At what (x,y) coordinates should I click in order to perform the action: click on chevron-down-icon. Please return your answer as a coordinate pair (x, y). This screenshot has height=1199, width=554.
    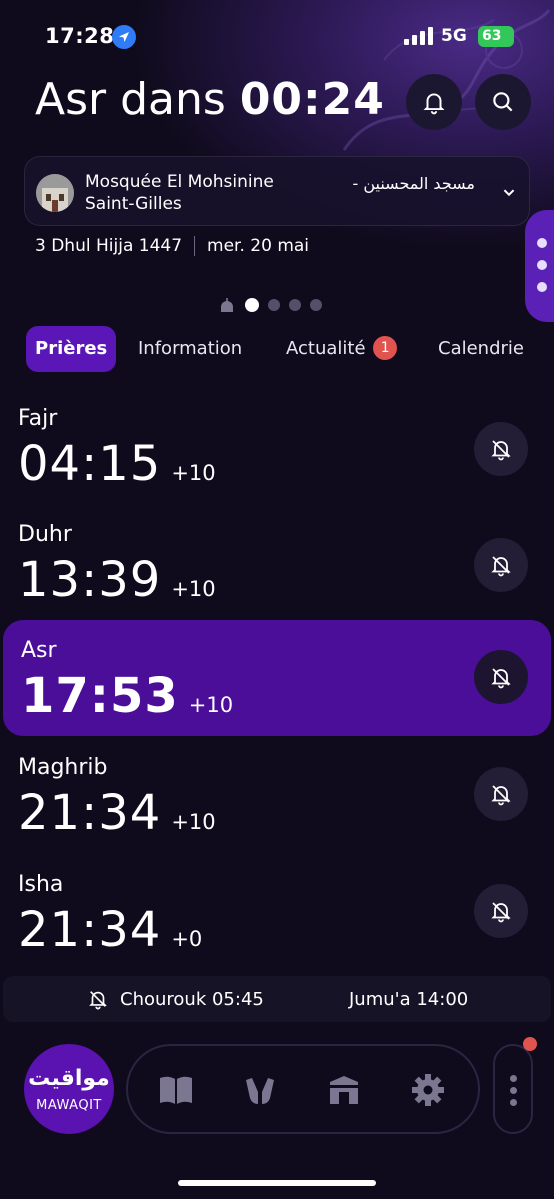
    Looking at the image, I should click on (509, 193).